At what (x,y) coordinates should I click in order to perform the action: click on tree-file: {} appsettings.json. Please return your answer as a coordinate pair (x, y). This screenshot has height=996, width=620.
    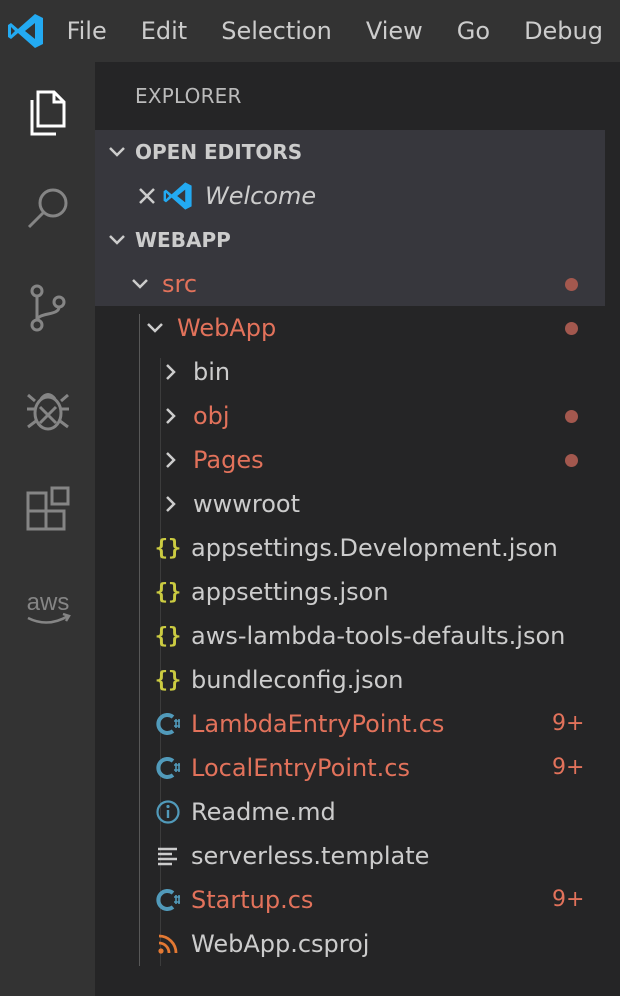
    Looking at the image, I should click on (350, 592).